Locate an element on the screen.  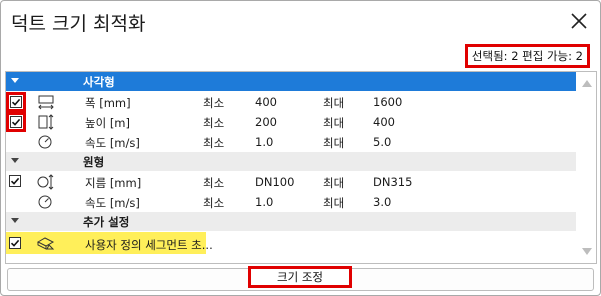
list-item-height: 높이 [m] 최소 200 최대 400 is located at coordinates (291, 122).